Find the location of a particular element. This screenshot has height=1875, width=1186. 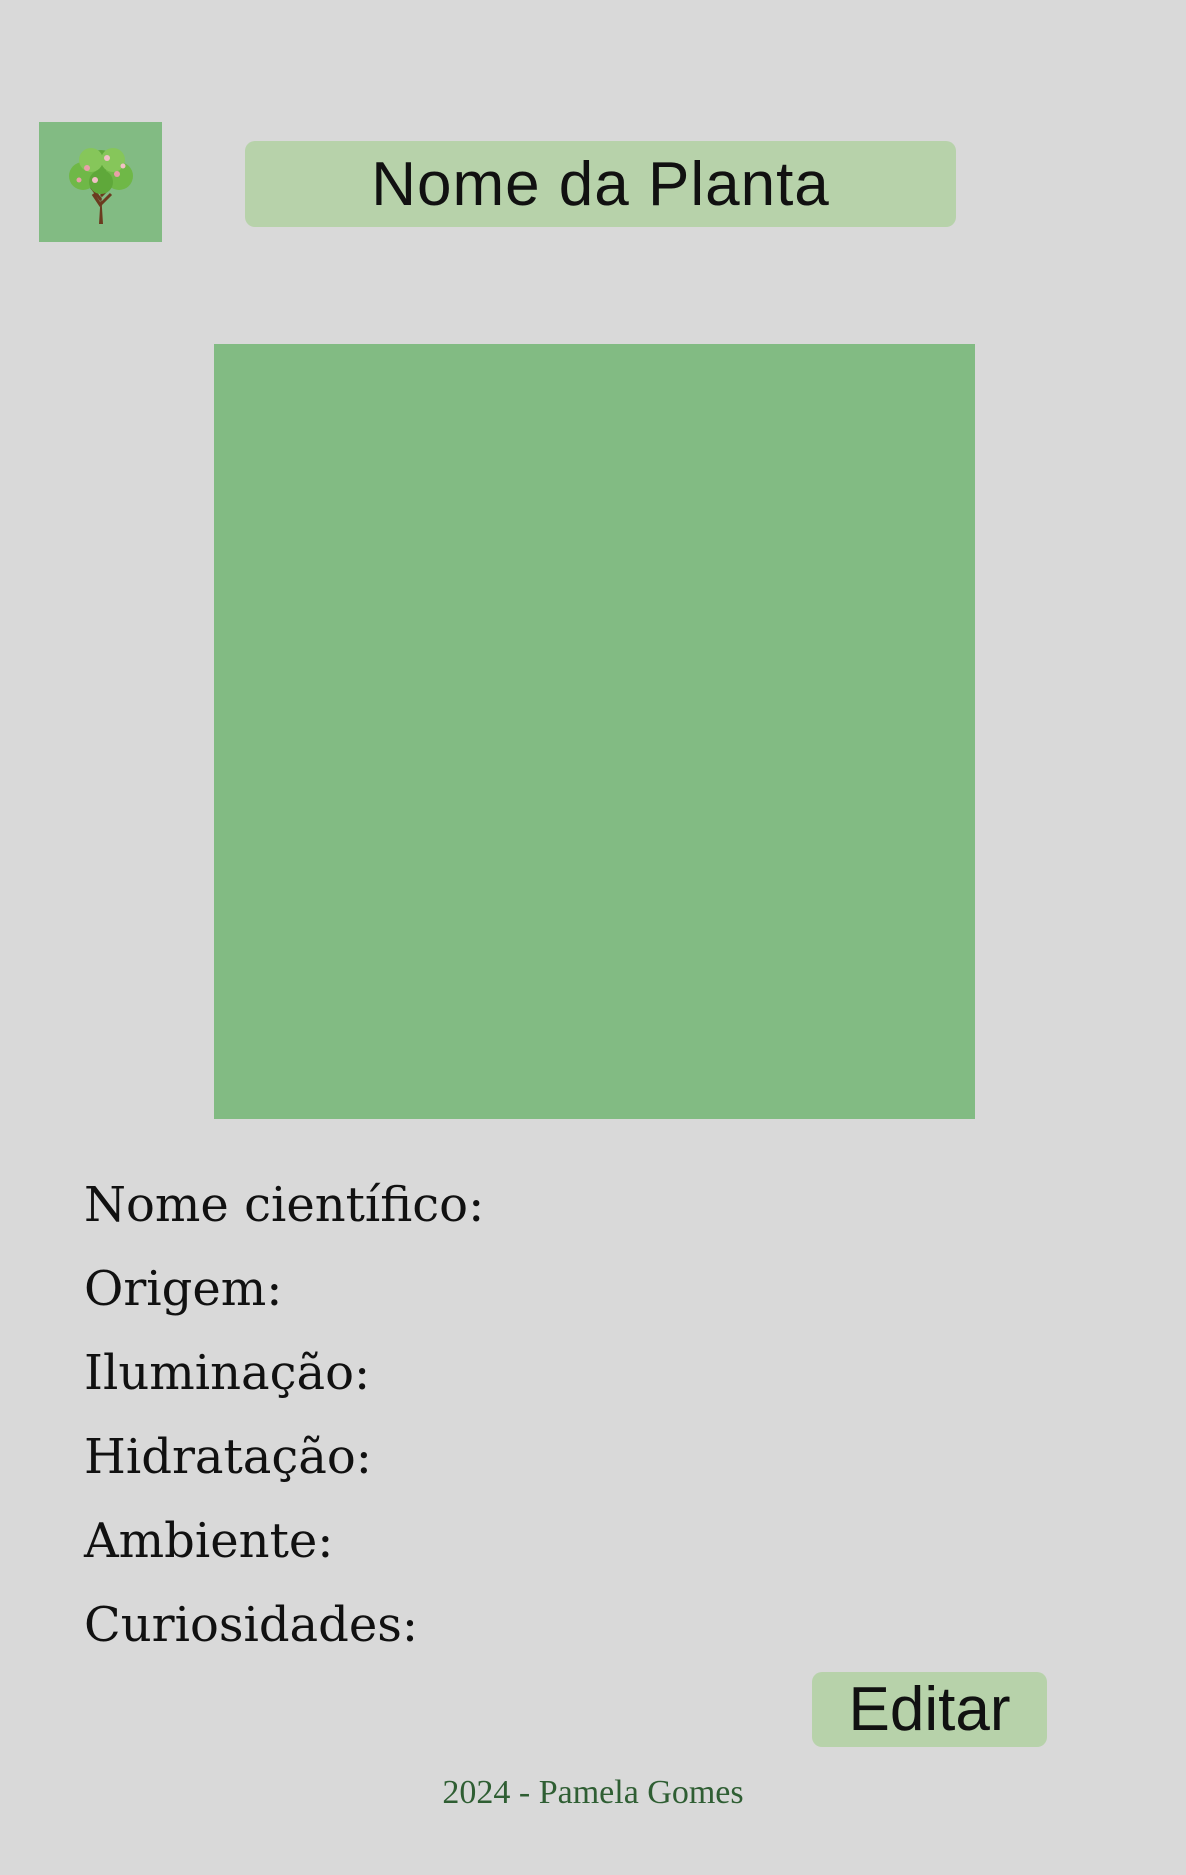

tree-icon is located at coordinates (100, 186).